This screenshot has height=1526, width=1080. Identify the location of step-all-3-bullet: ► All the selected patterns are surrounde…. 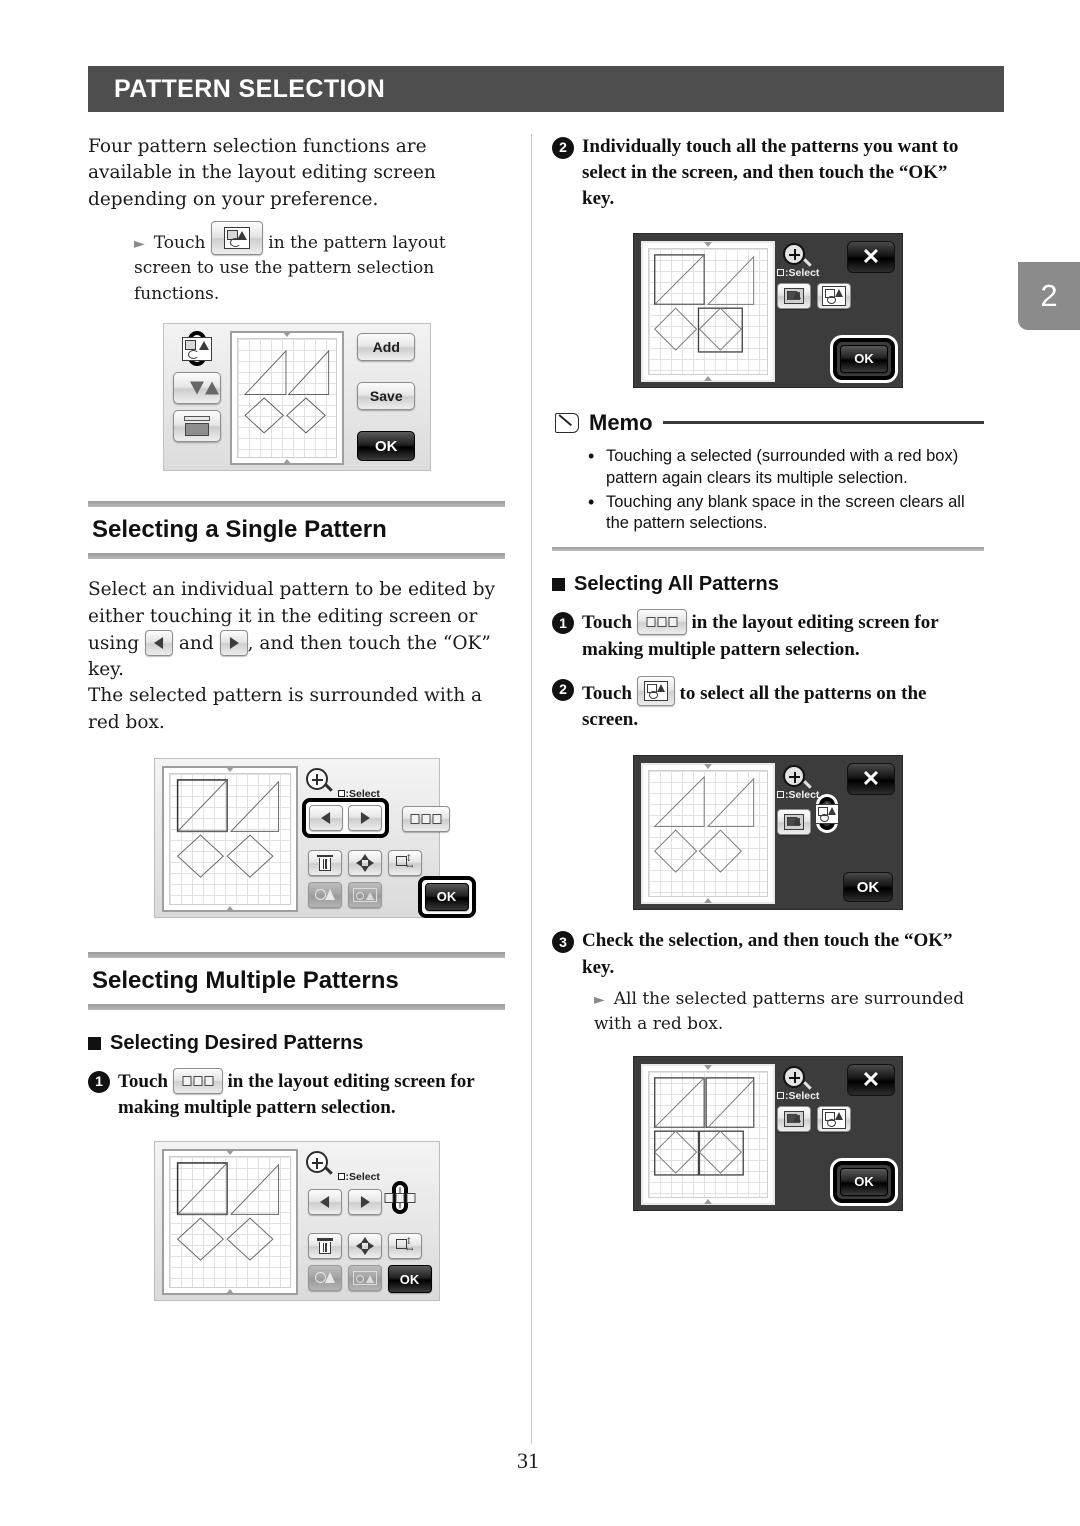
(789, 1012).